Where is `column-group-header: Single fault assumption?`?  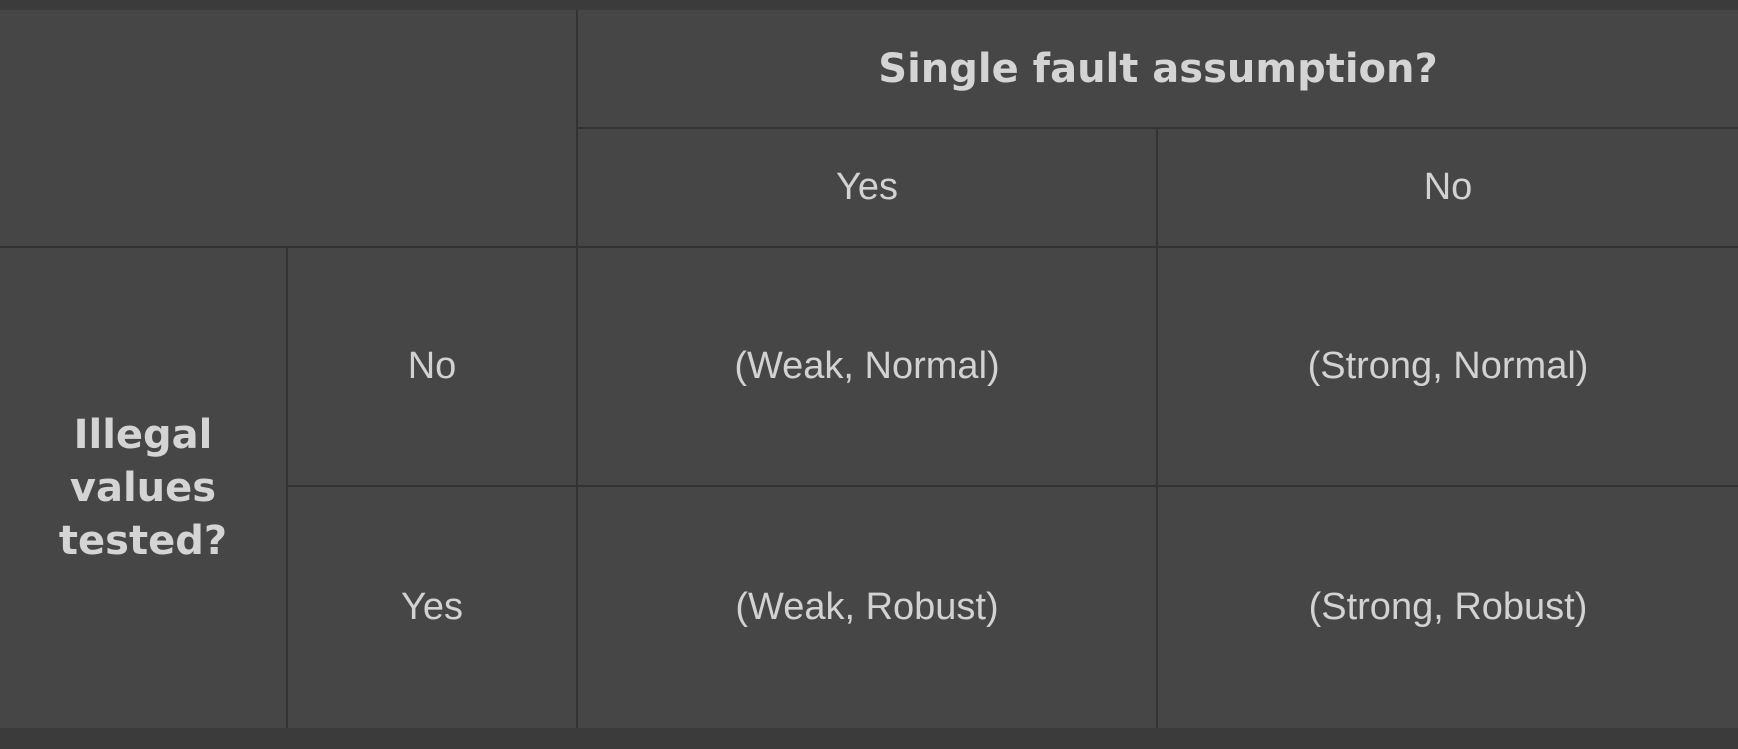
column-group-header: Single fault assumption? is located at coordinates (1158, 69).